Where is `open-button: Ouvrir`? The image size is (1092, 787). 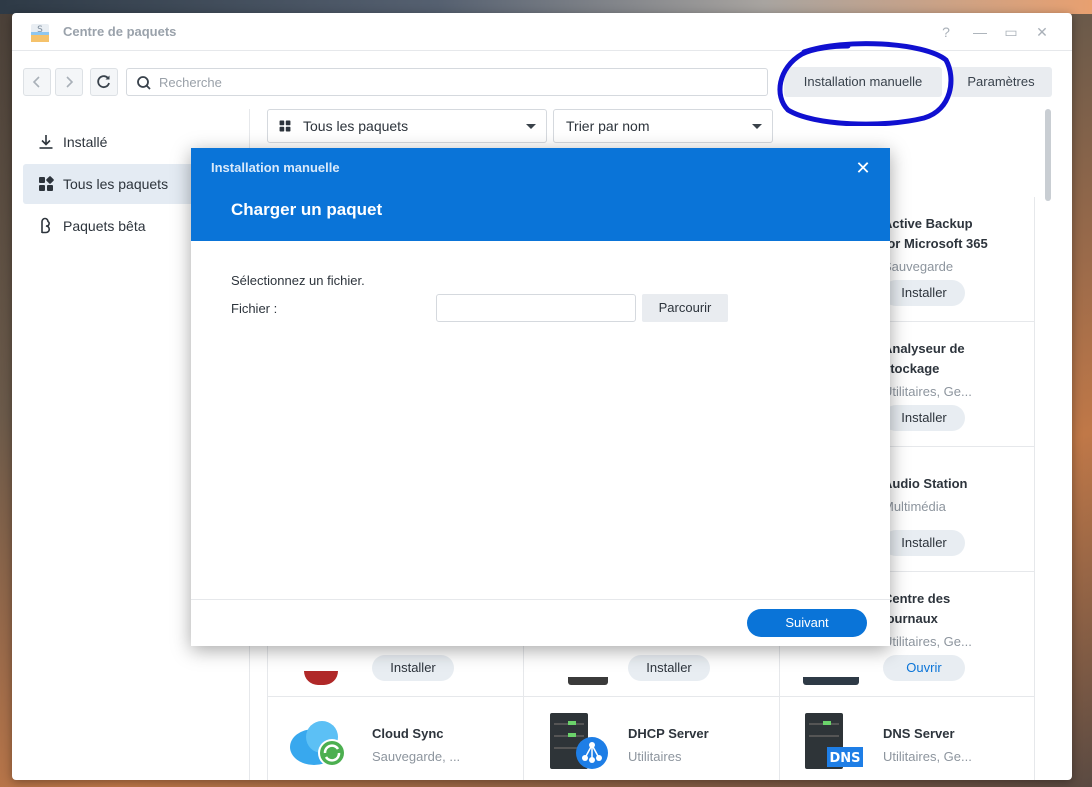 open-button: Ouvrir is located at coordinates (924, 668).